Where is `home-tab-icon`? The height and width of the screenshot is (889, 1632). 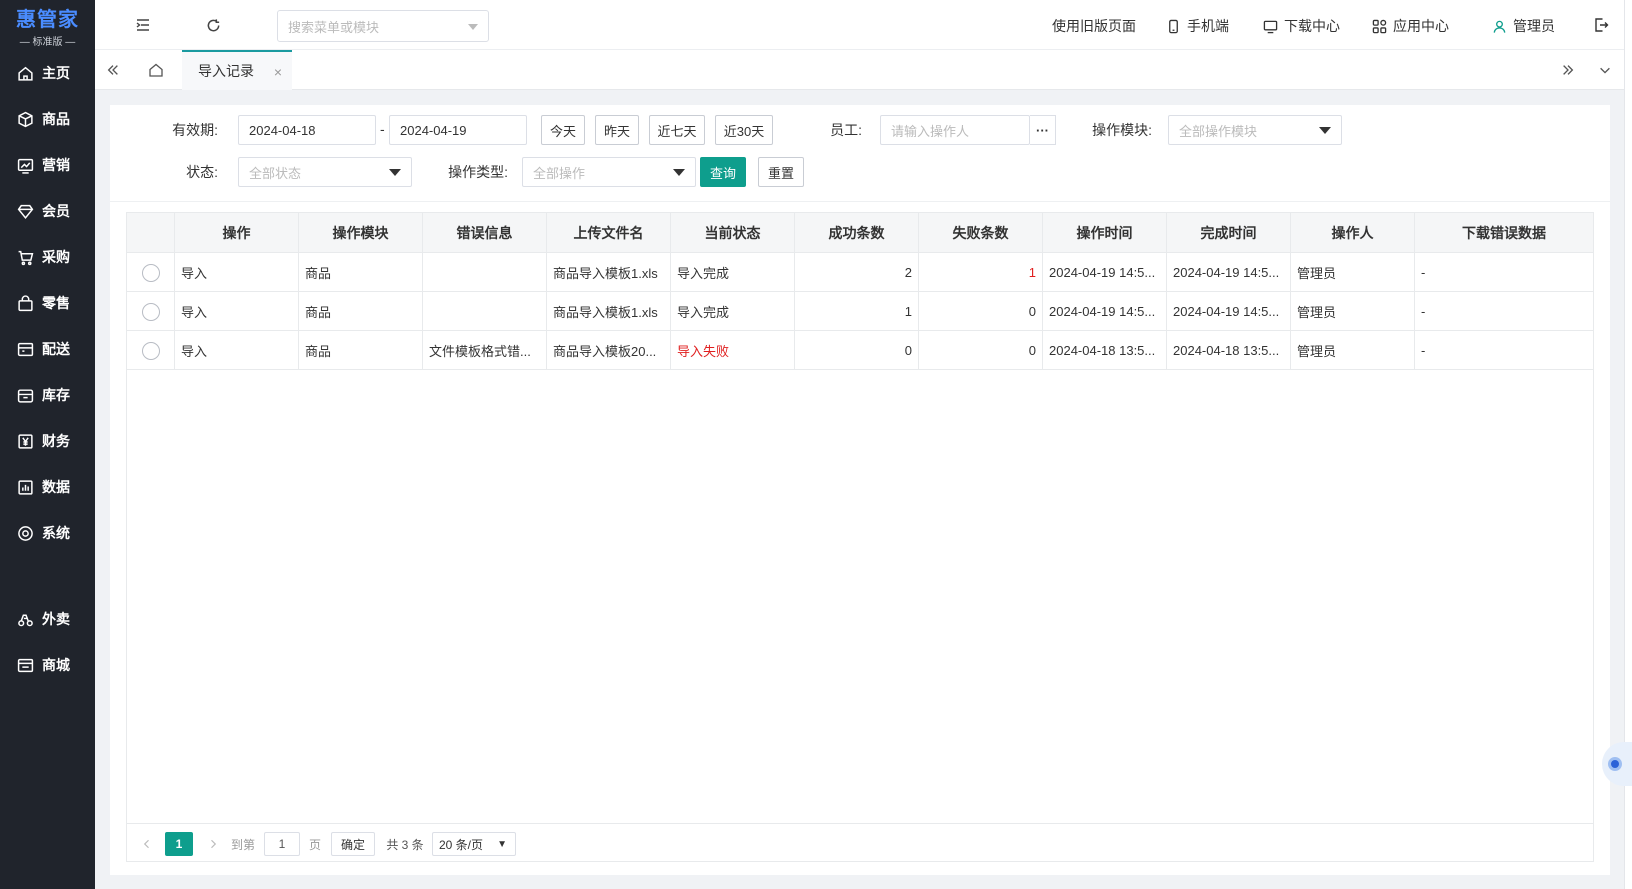 home-tab-icon is located at coordinates (156, 70).